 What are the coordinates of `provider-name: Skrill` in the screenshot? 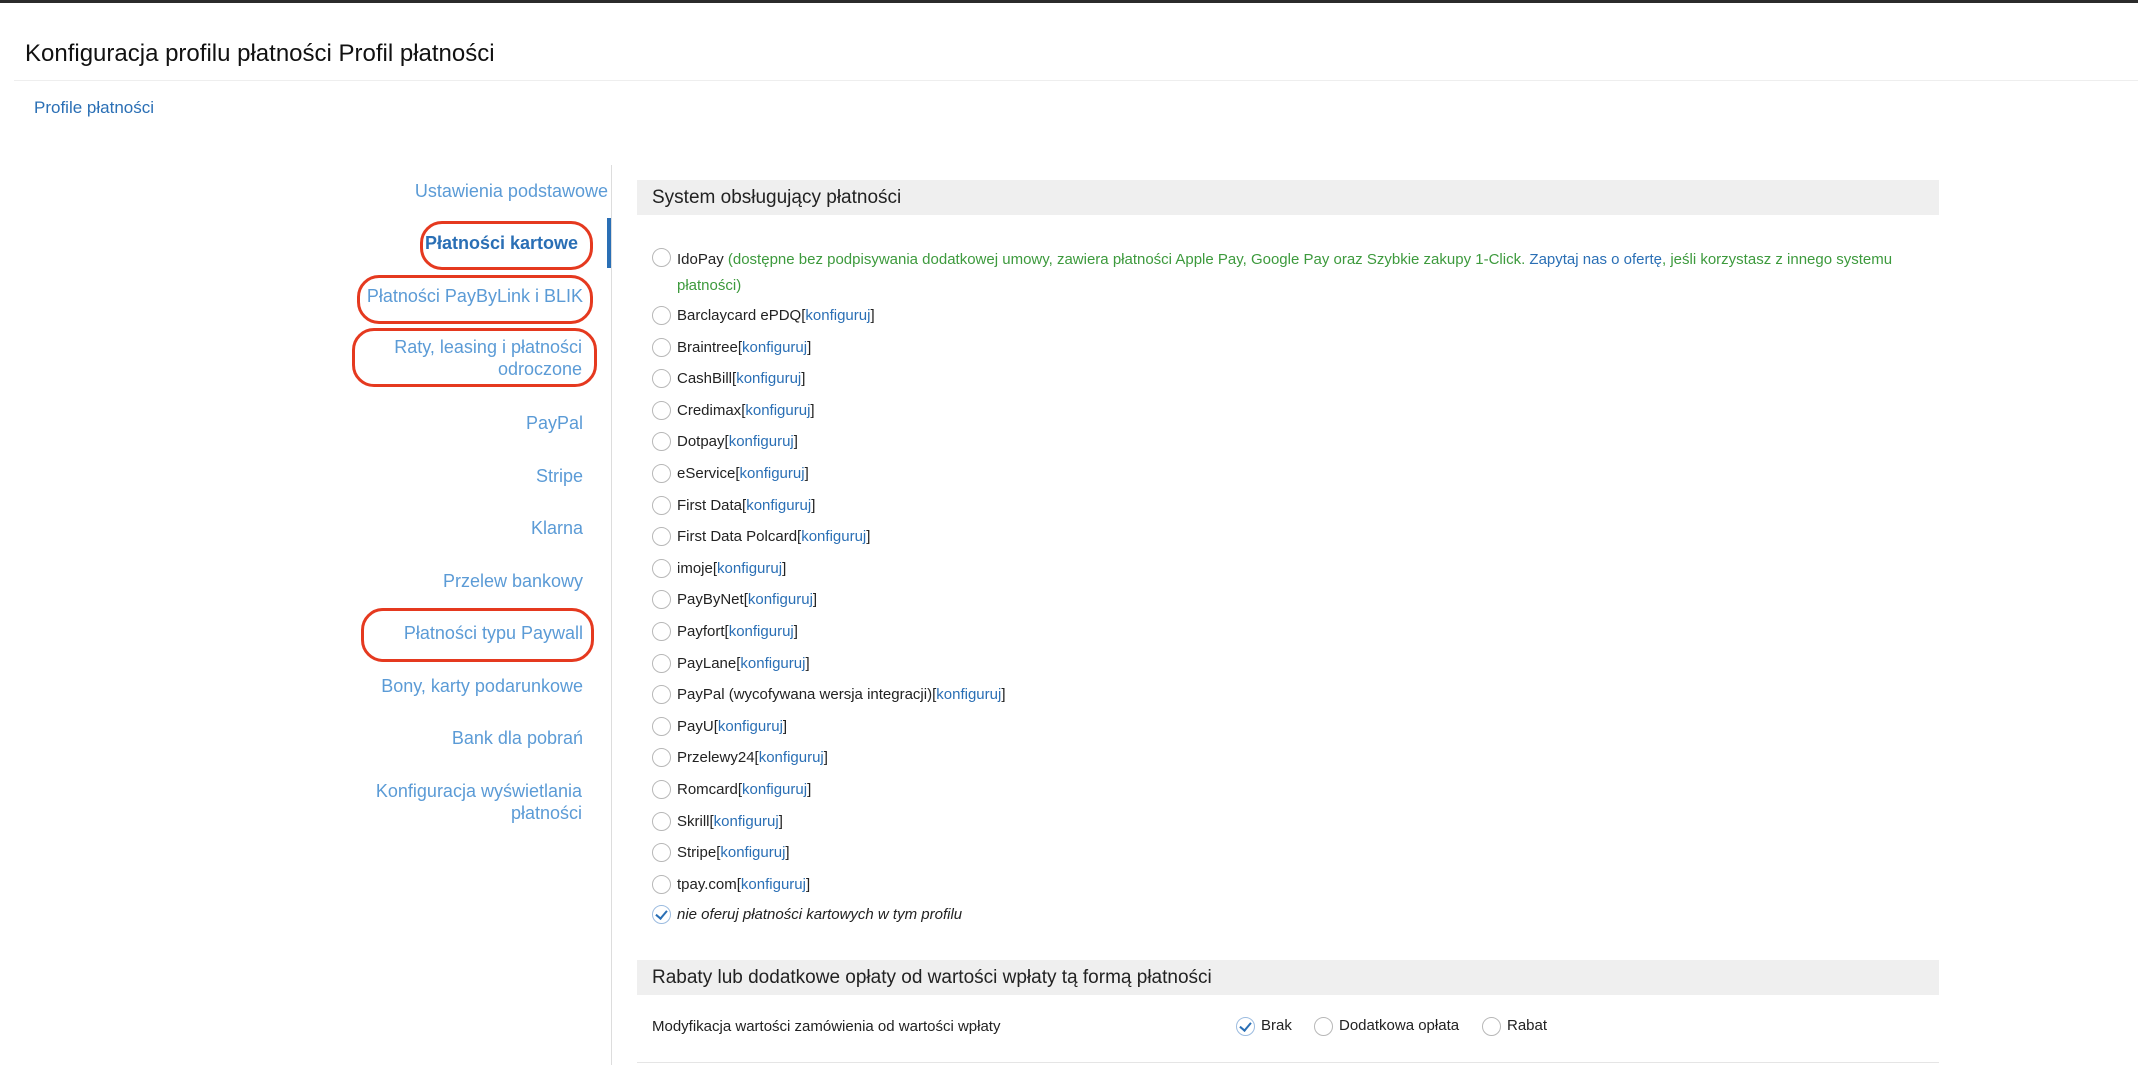 It's located at (693, 821).